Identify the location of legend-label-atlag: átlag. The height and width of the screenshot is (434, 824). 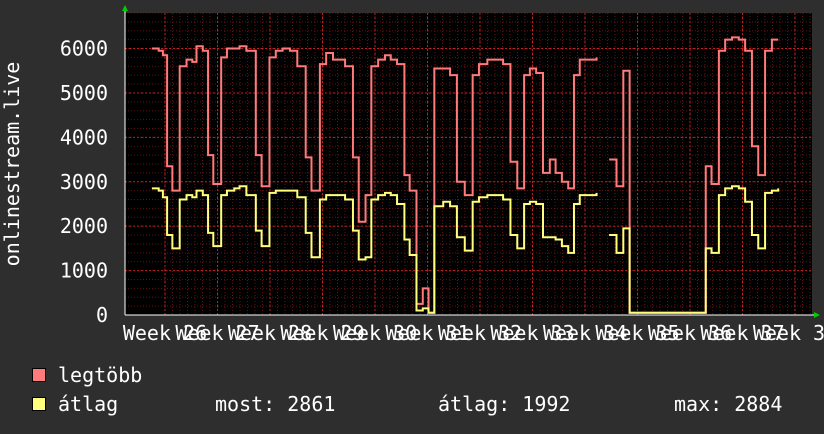
(88, 404).